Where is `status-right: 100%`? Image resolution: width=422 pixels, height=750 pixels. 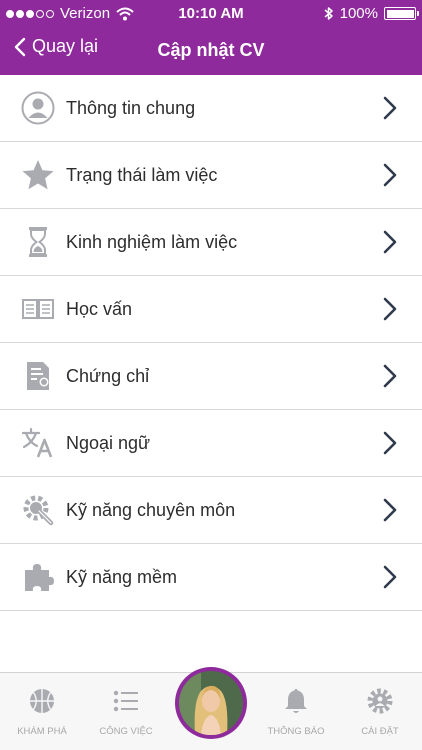 status-right: 100% is located at coordinates (371, 13).